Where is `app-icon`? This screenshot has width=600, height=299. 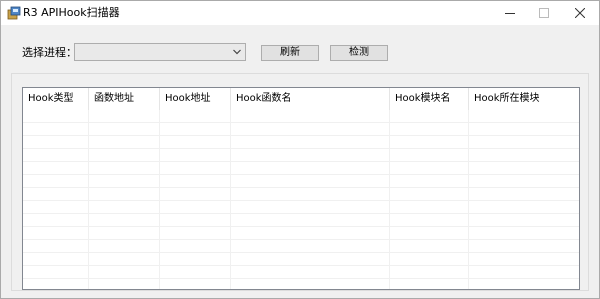
app-icon is located at coordinates (14, 13).